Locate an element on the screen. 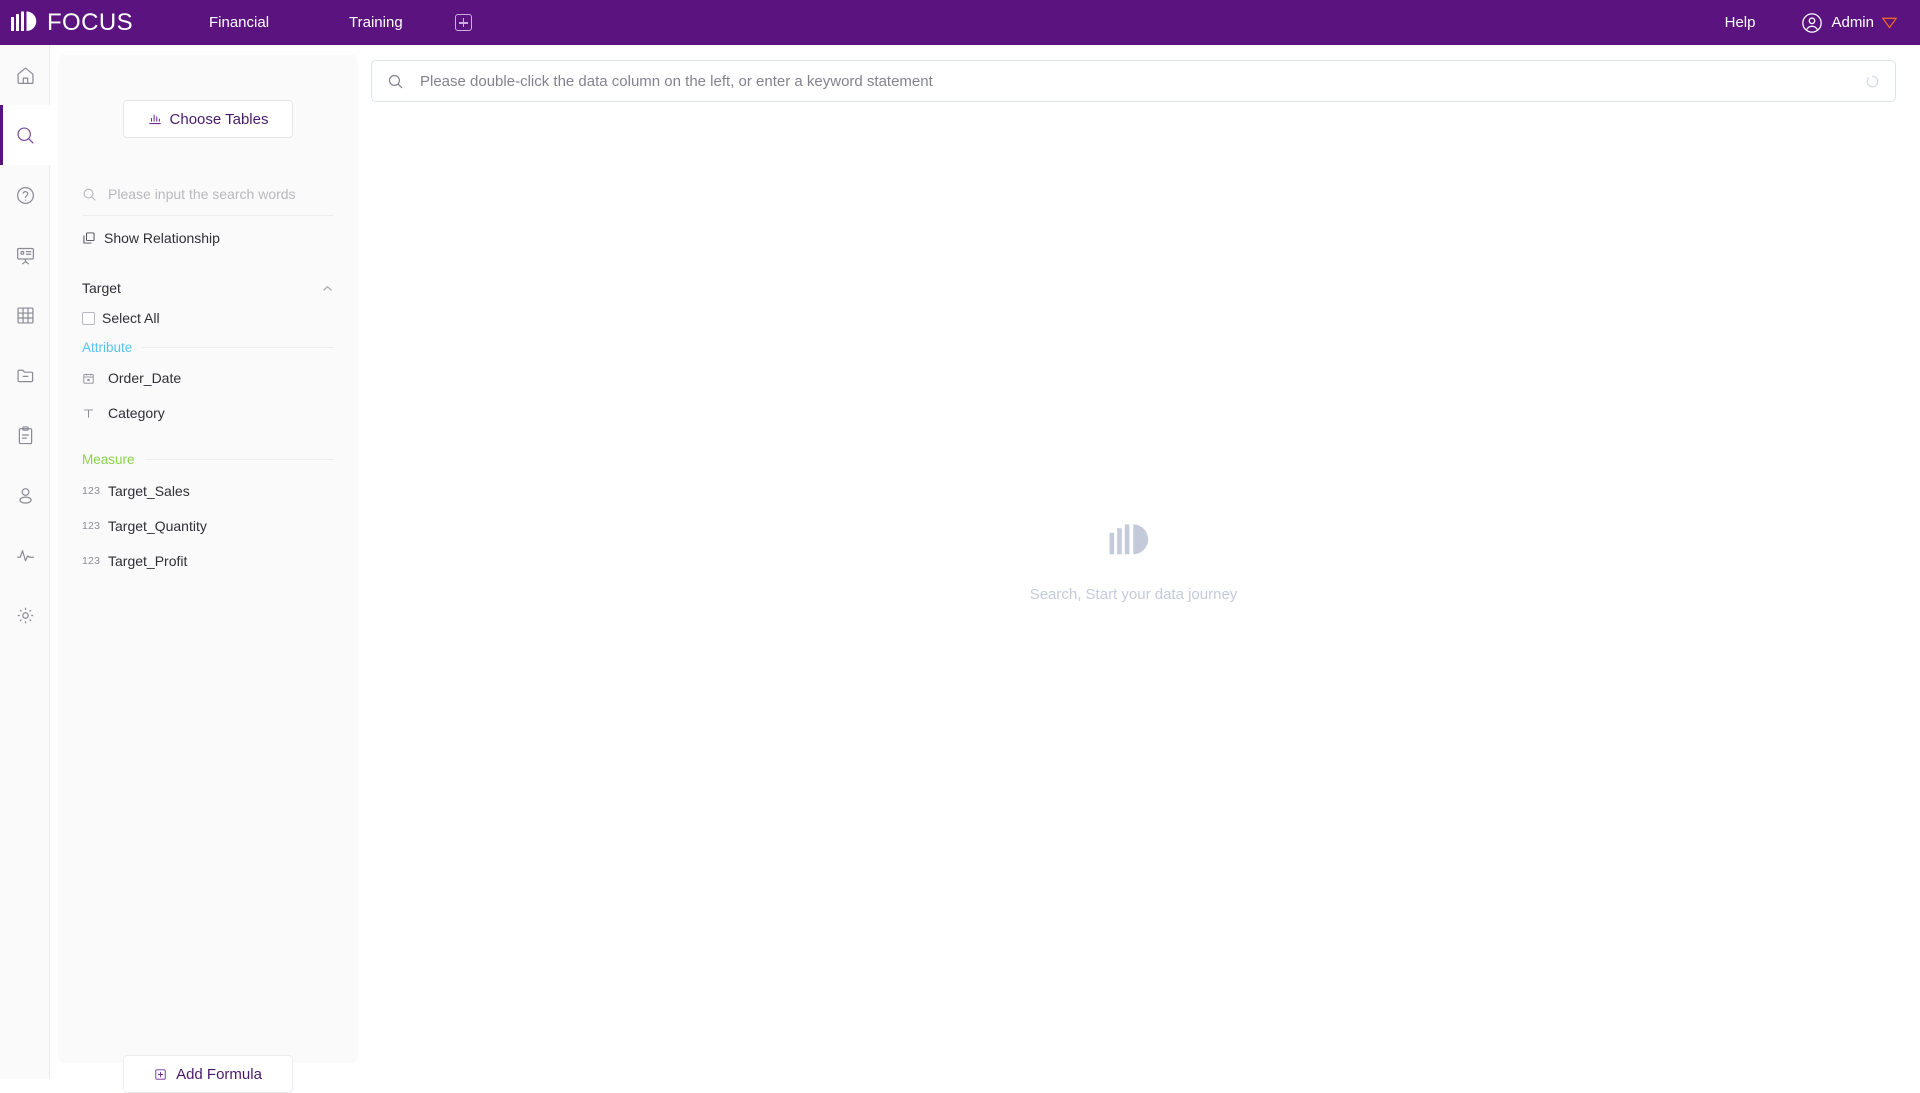 This screenshot has width=1920, height=1093. user-icon is located at coordinates (25, 495).